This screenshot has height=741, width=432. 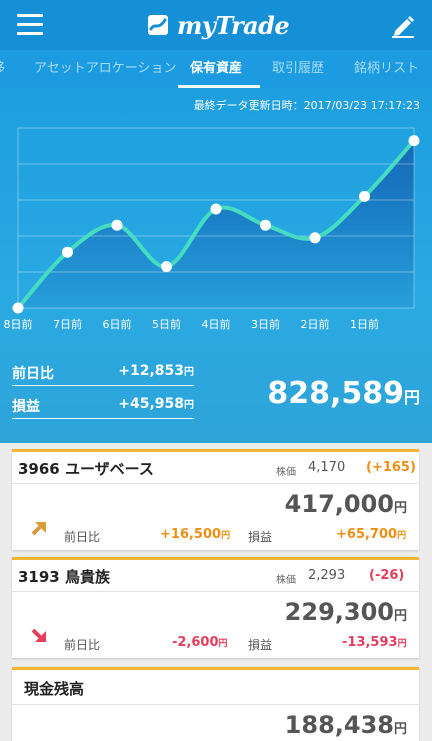 What do you see at coordinates (387, 575) in the screenshot?
I see `price-change: (-26)` at bounding box center [387, 575].